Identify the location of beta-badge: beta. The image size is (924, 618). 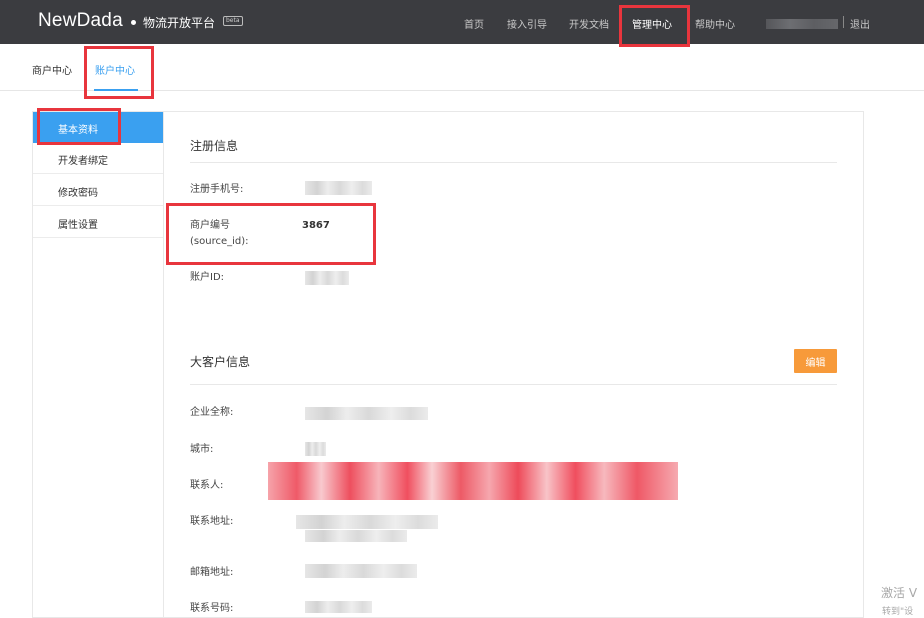
(233, 21).